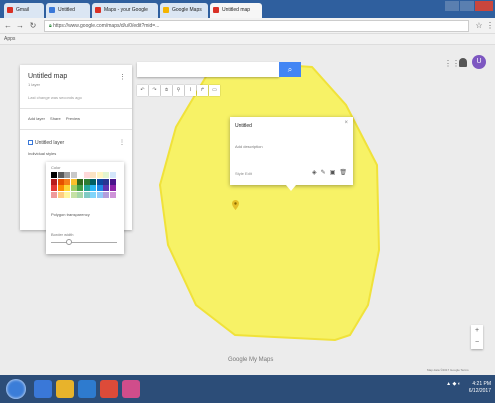 This screenshot has height=403, width=495. Describe the element at coordinates (73, 118) in the screenshot. I see `preview-button: Preview` at that location.